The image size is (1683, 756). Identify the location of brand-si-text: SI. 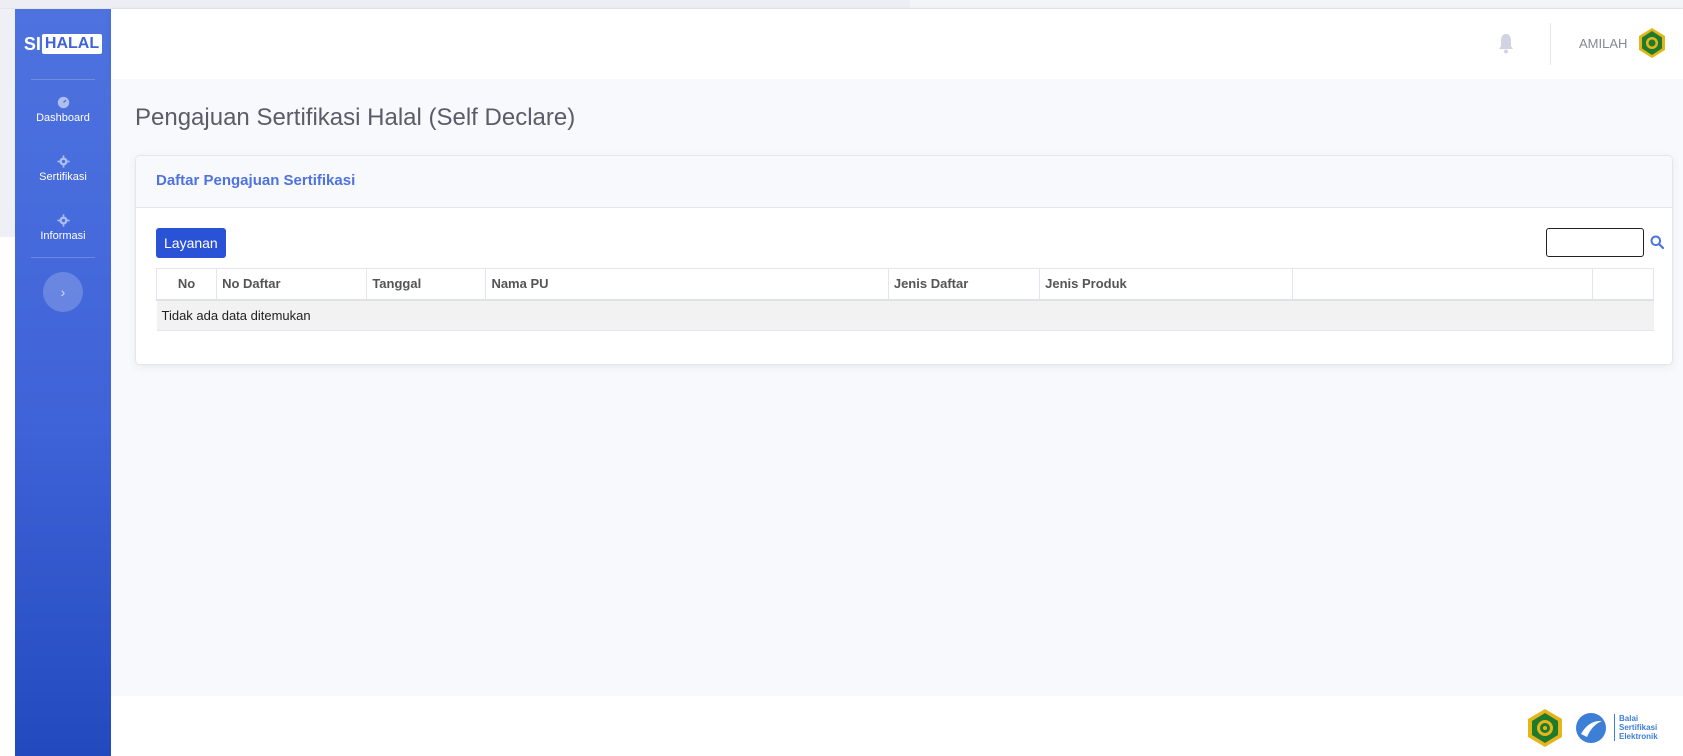
(32, 43).